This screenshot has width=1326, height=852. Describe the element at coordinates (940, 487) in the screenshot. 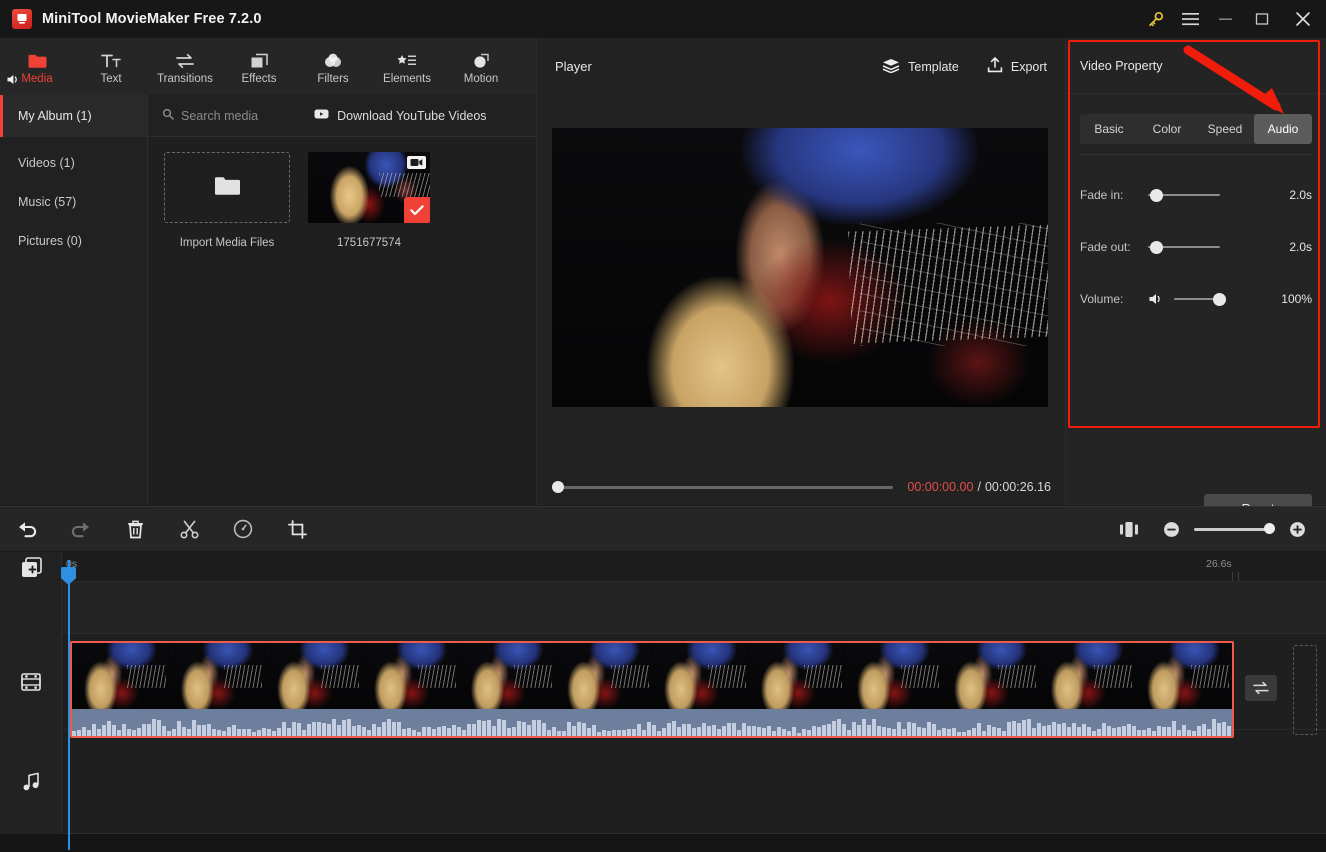

I see `current-time: 00:00:00.00` at that location.